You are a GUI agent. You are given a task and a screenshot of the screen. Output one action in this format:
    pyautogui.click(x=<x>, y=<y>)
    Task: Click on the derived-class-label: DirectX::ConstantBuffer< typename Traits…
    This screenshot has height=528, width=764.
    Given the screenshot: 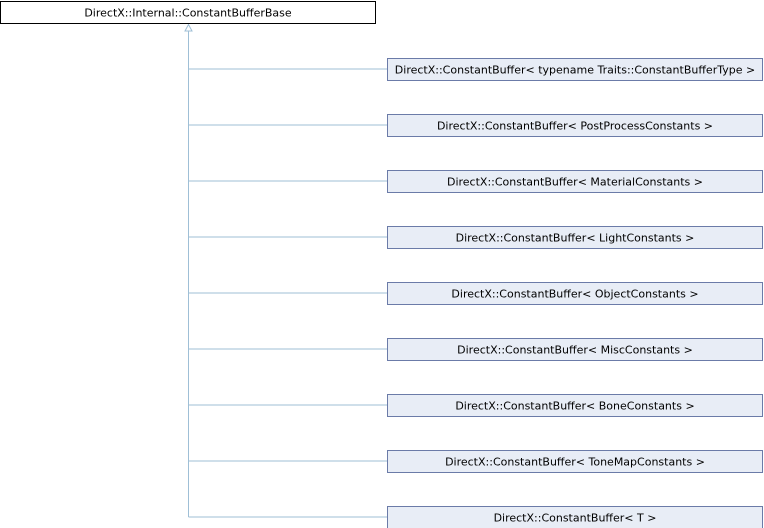 What is the action you would take?
    pyautogui.click(x=575, y=70)
    